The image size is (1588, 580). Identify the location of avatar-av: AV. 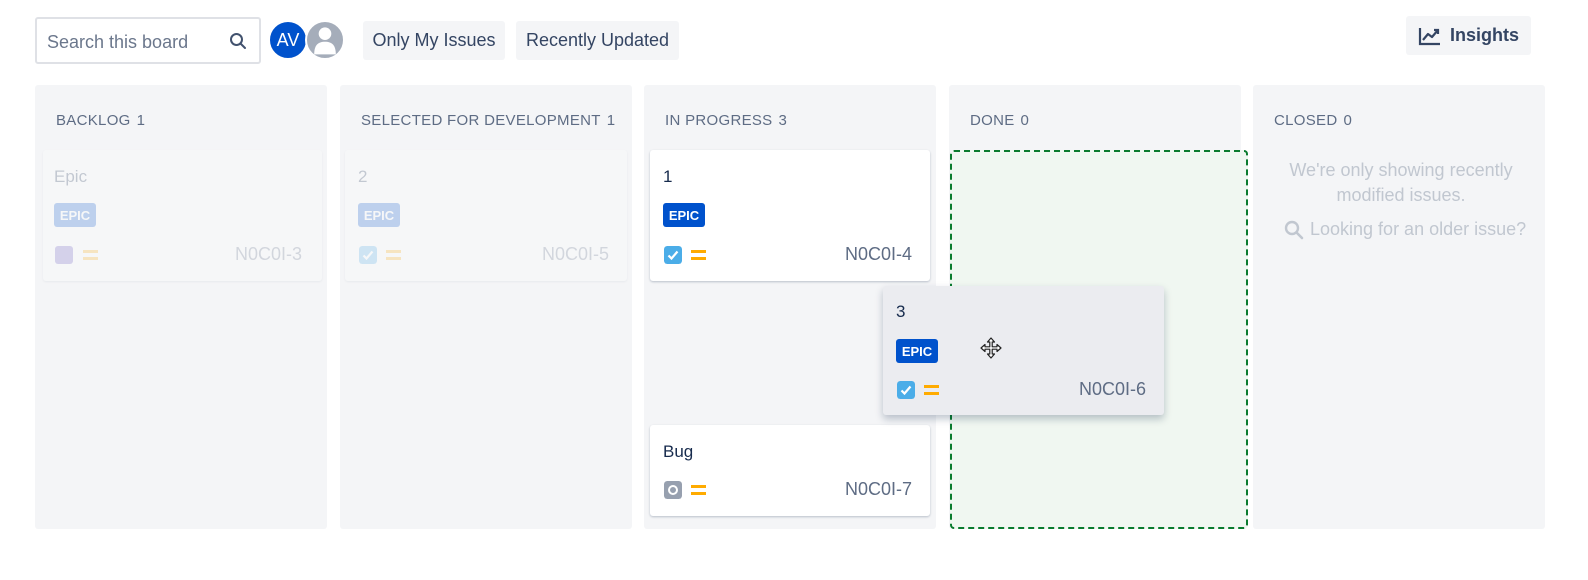
(288, 40).